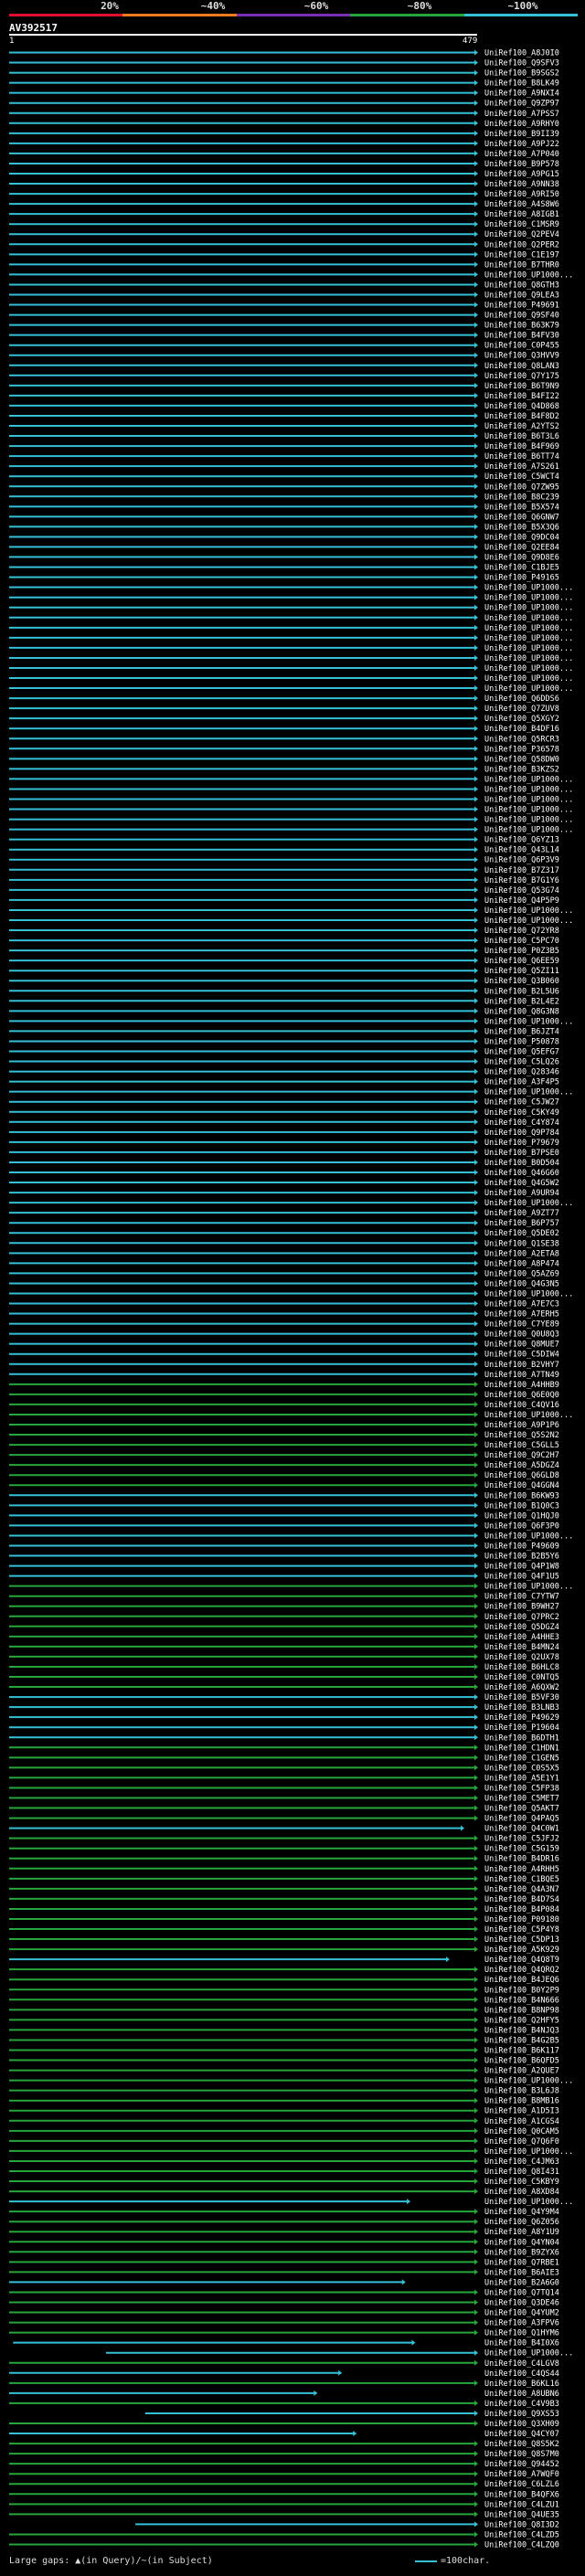  What do you see at coordinates (521, 1627) in the screenshot?
I see `hit-label: UniRef100_Q5DGZ4` at bounding box center [521, 1627].